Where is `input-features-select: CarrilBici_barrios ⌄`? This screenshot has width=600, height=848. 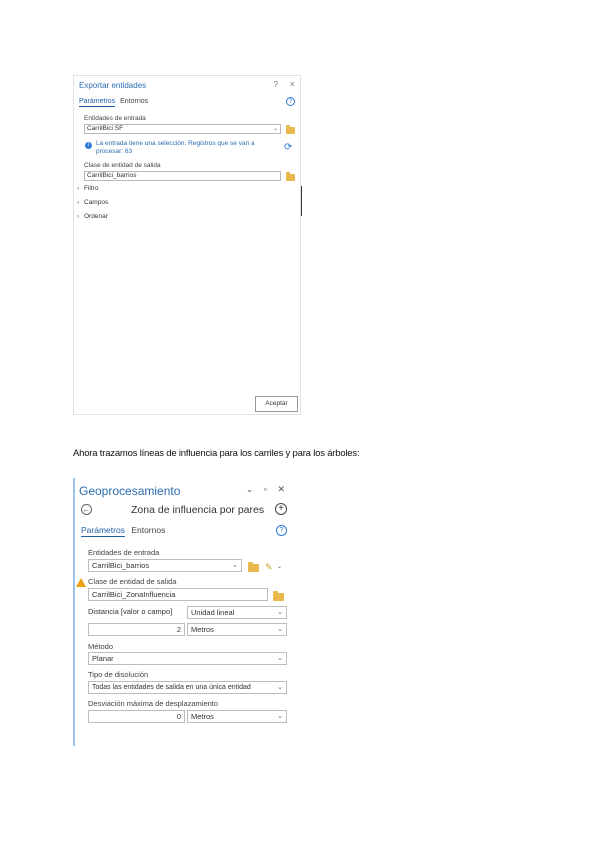
input-features-select: CarrilBici_barrios ⌄ is located at coordinates (165, 565).